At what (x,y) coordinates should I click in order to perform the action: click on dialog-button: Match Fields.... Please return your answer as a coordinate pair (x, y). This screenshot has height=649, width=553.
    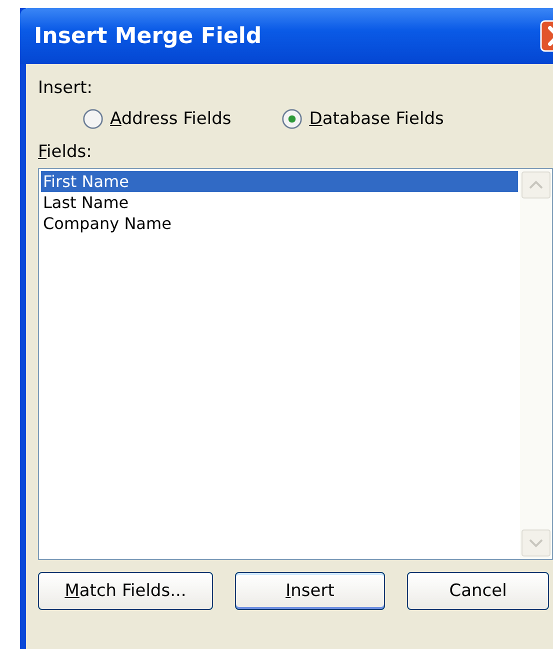
    Looking at the image, I should click on (125, 591).